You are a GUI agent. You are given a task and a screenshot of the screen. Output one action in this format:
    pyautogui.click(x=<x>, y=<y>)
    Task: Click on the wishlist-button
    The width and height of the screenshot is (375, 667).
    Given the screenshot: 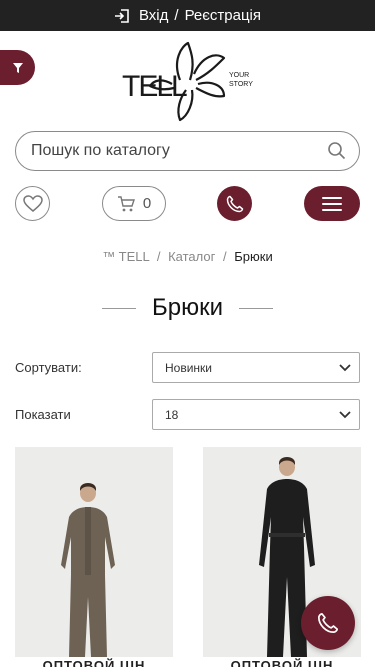 What is the action you would take?
    pyautogui.click(x=32, y=203)
    